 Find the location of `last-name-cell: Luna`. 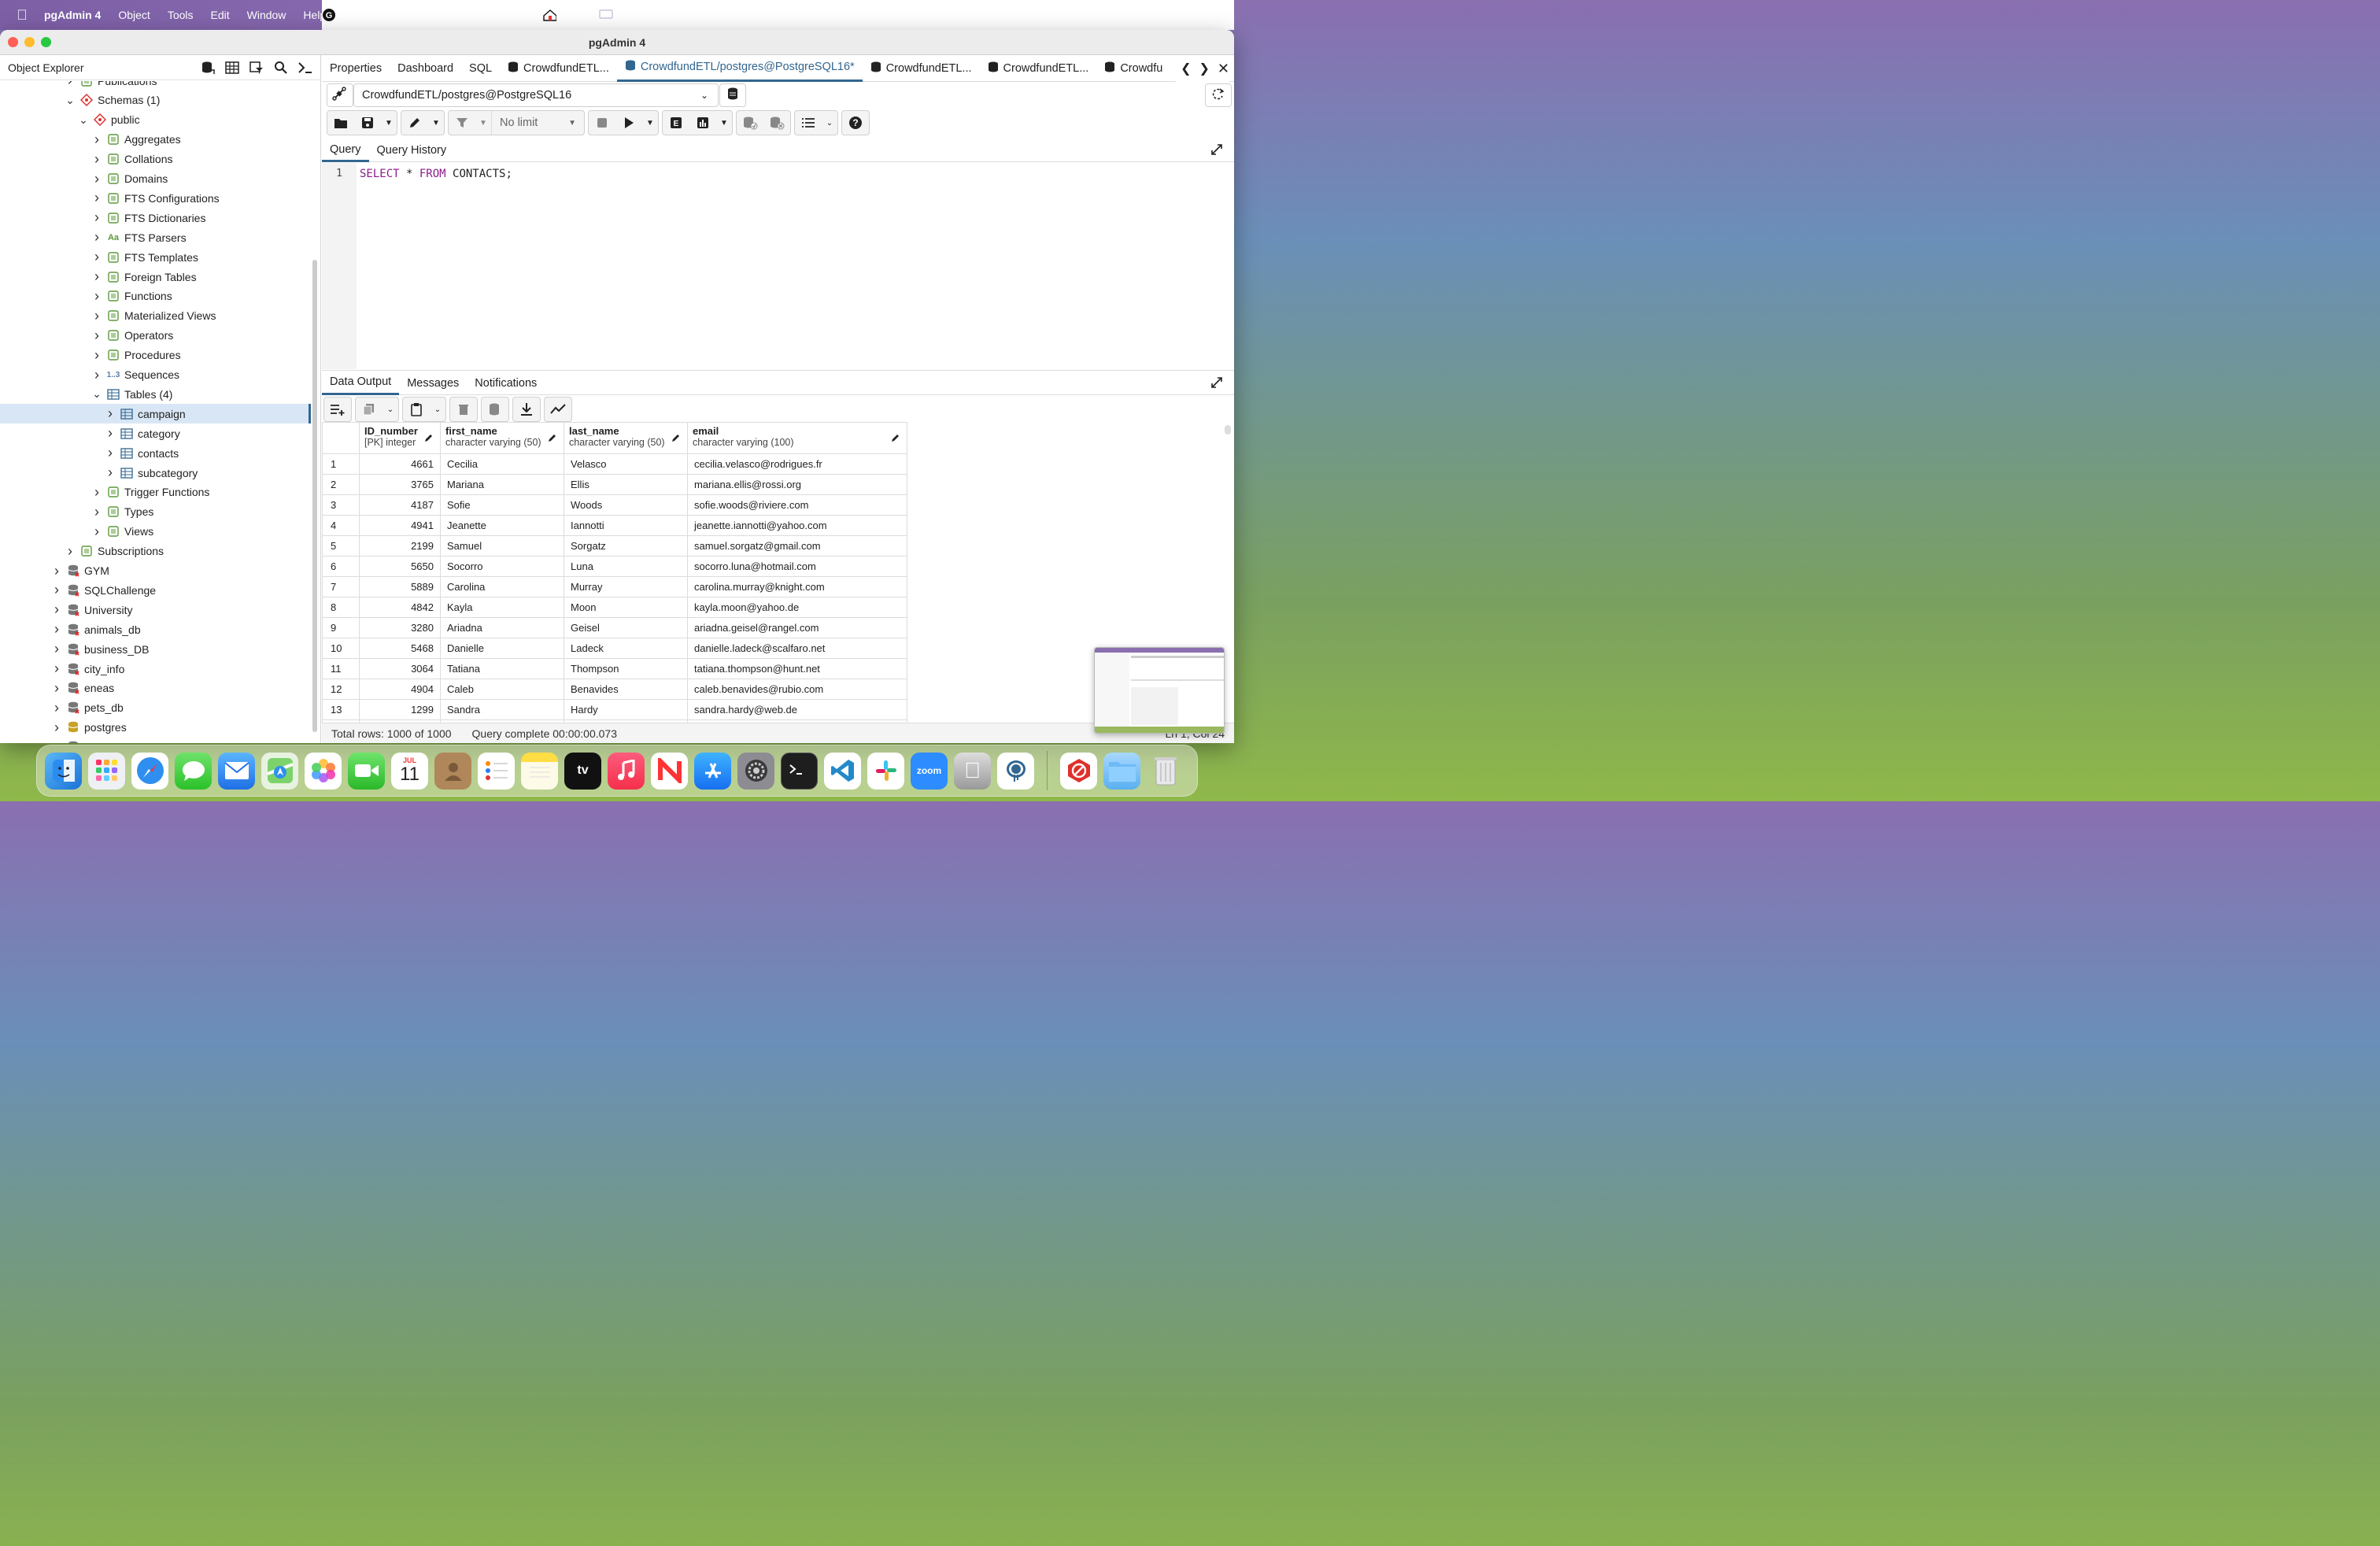

last-name-cell: Luna is located at coordinates (626, 566).